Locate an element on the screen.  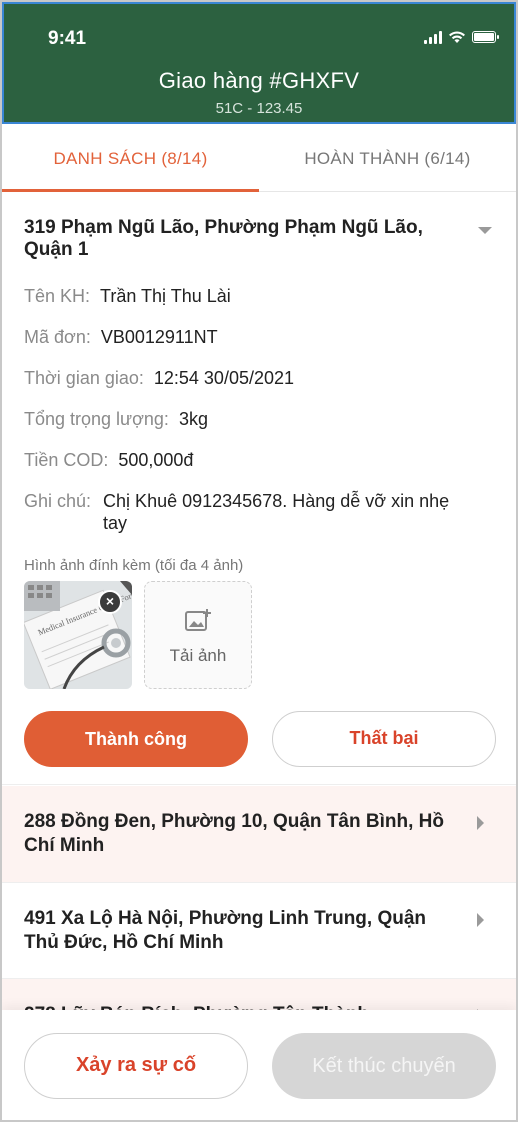
battery-icon is located at coordinates (485, 37).